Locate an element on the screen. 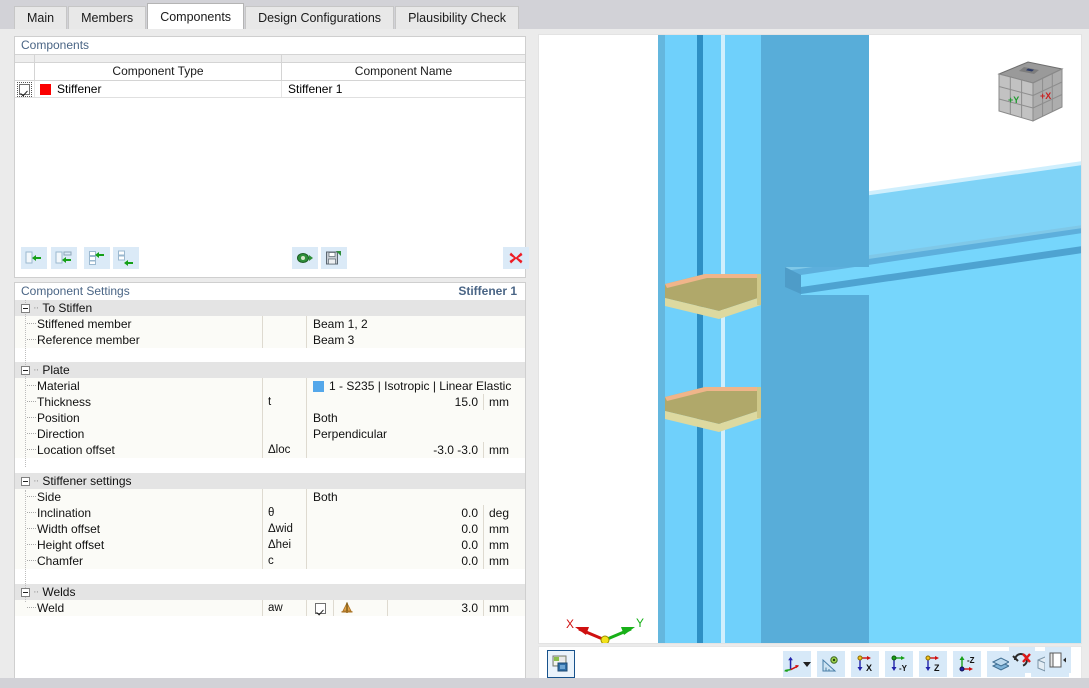  setting-value: 3.0 is located at coordinates (435, 608).